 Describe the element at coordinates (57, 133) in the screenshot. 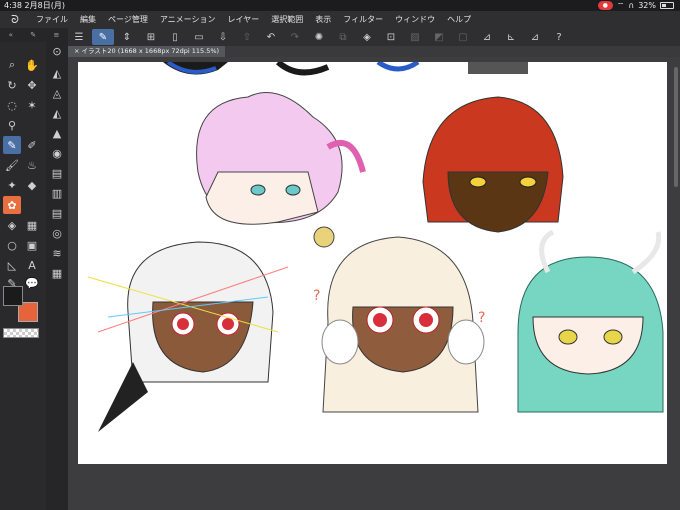

I see `layer-clip-icon: ▲` at that location.